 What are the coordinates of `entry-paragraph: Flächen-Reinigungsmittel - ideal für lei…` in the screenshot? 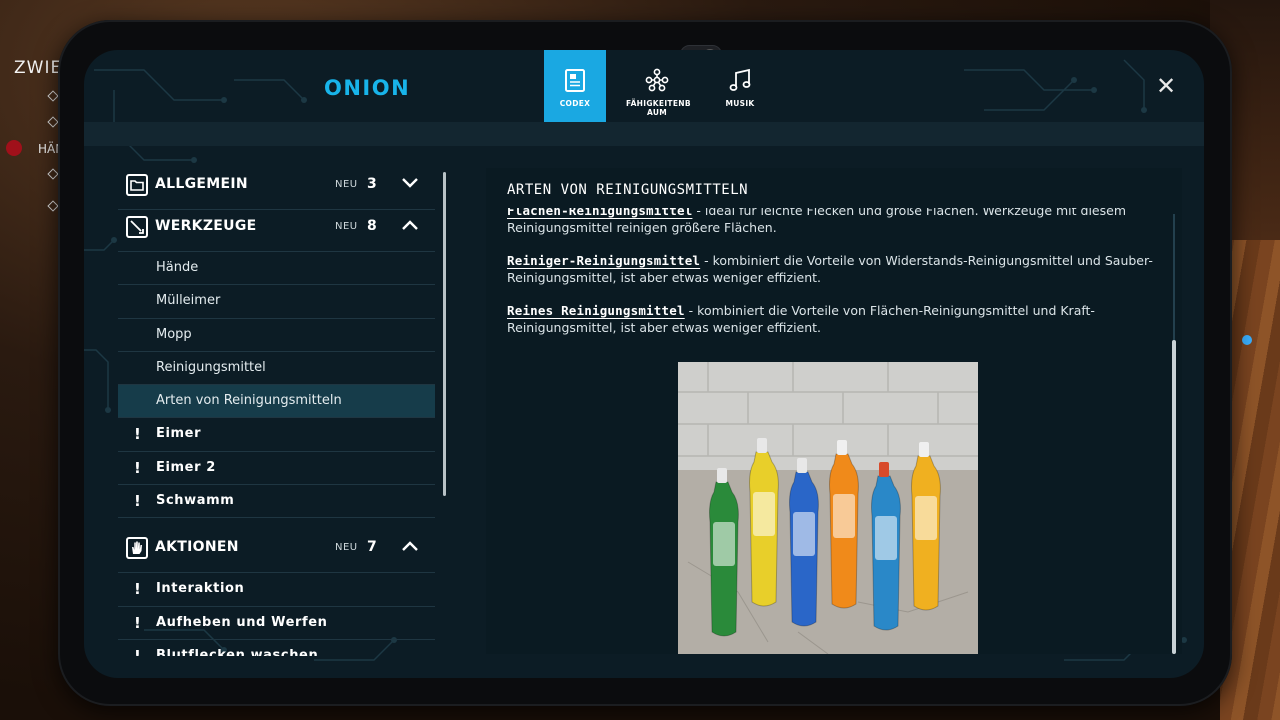 It's located at (832, 222).